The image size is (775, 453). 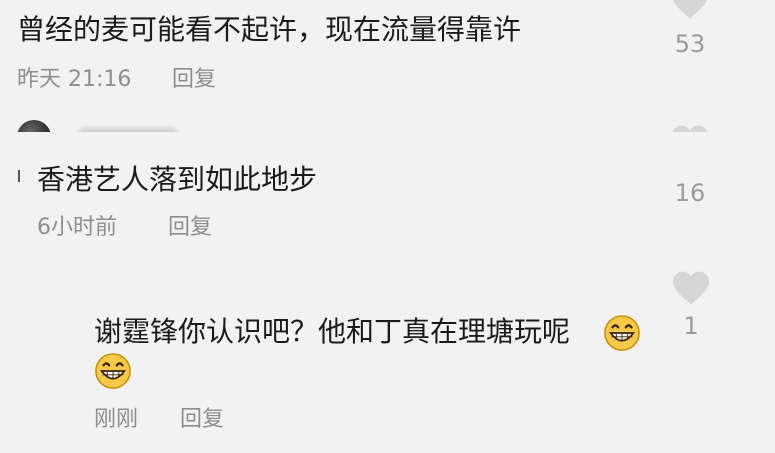 I want to click on comment-text: 曾经的麦可能看不起许，现在流量得靠许, so click(x=269, y=29).